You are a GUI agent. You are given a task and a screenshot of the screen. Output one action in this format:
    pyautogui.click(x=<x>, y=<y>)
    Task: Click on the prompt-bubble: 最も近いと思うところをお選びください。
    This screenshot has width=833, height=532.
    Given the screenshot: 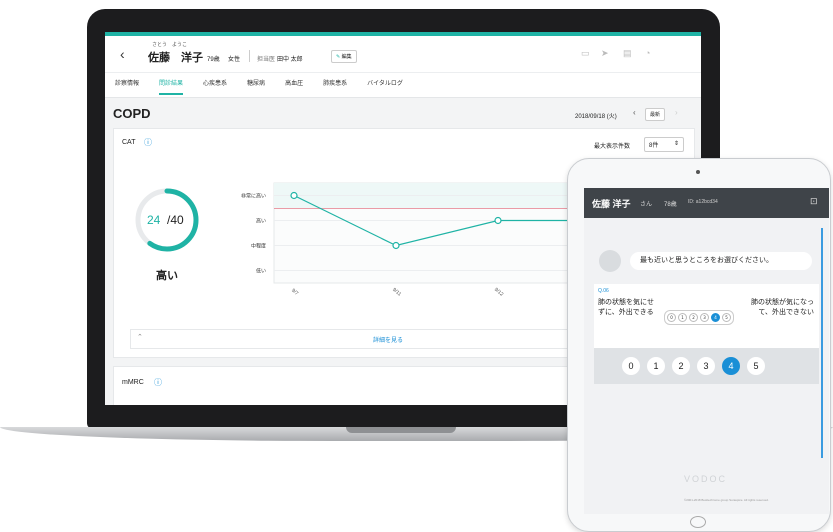 What is the action you would take?
    pyautogui.click(x=721, y=261)
    